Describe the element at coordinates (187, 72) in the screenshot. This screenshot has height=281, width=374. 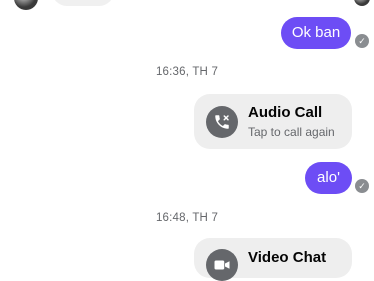
I see `timestamp-divider: 16:36, TH 7` at that location.